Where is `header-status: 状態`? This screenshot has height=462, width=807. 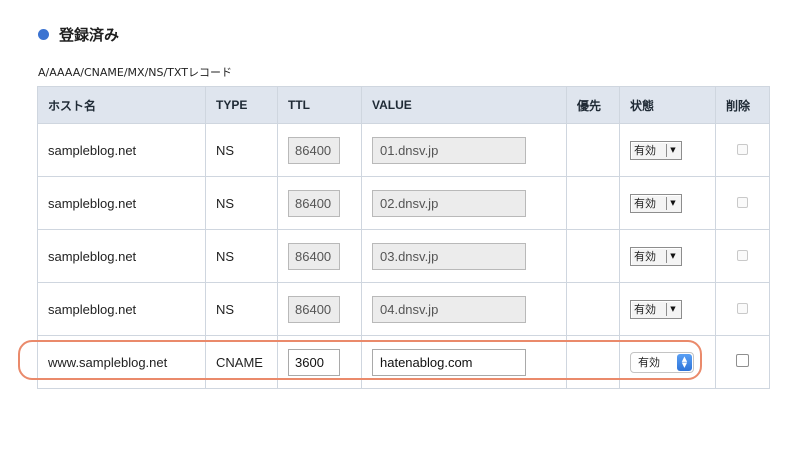
header-status: 状態 is located at coordinates (667, 105).